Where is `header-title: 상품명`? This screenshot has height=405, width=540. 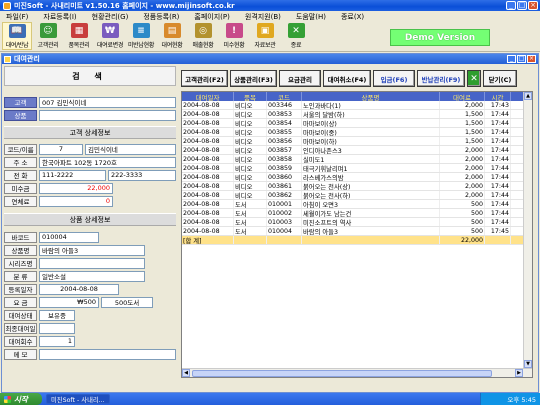
header-title: 상품명 is located at coordinates (371, 96).